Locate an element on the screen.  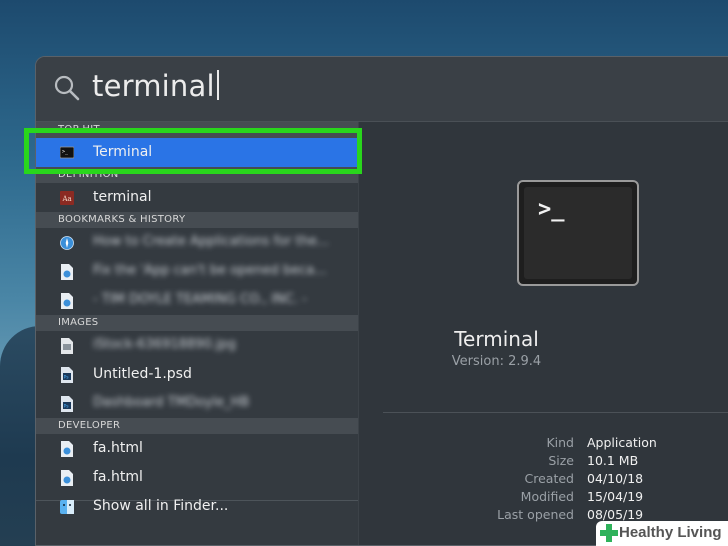
result-bookmark: - TIM DOYLE TEAMING CO., INC. - is located at coordinates (197, 300).